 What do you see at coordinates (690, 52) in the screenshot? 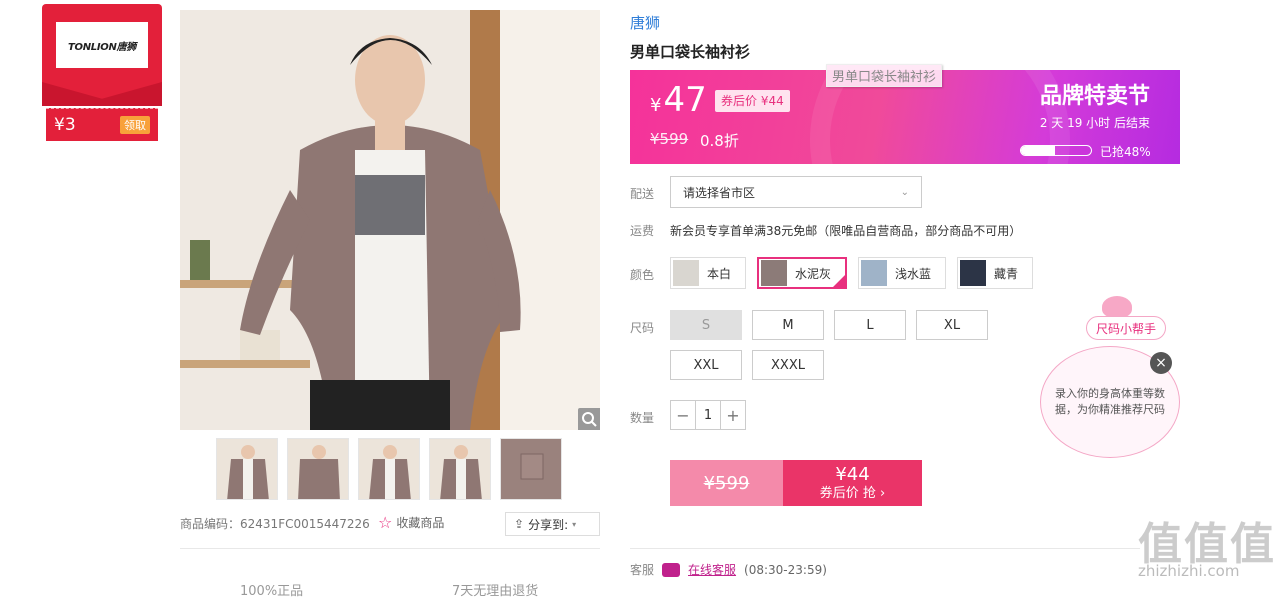
I see `product-title: 男单口袋长袖衬衫` at bounding box center [690, 52].